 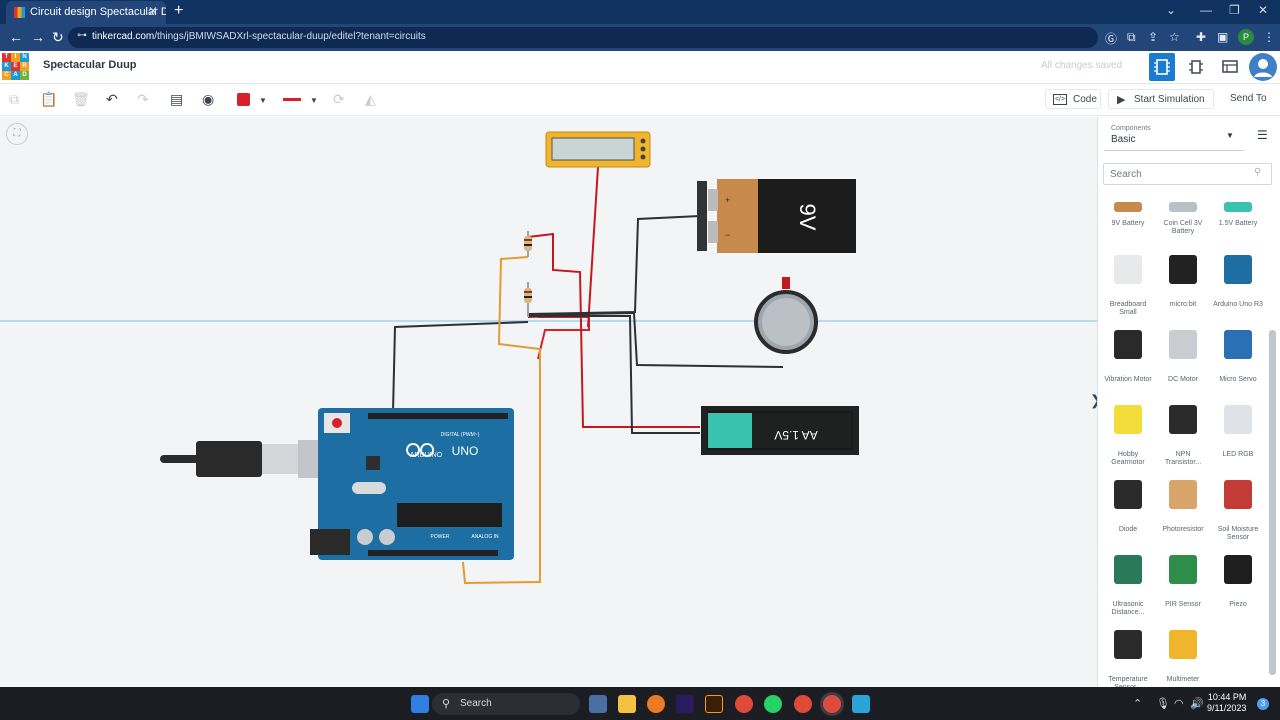 What do you see at coordinates (1073, 99) in the screenshot?
I see `code-button: </> Code` at bounding box center [1073, 99].